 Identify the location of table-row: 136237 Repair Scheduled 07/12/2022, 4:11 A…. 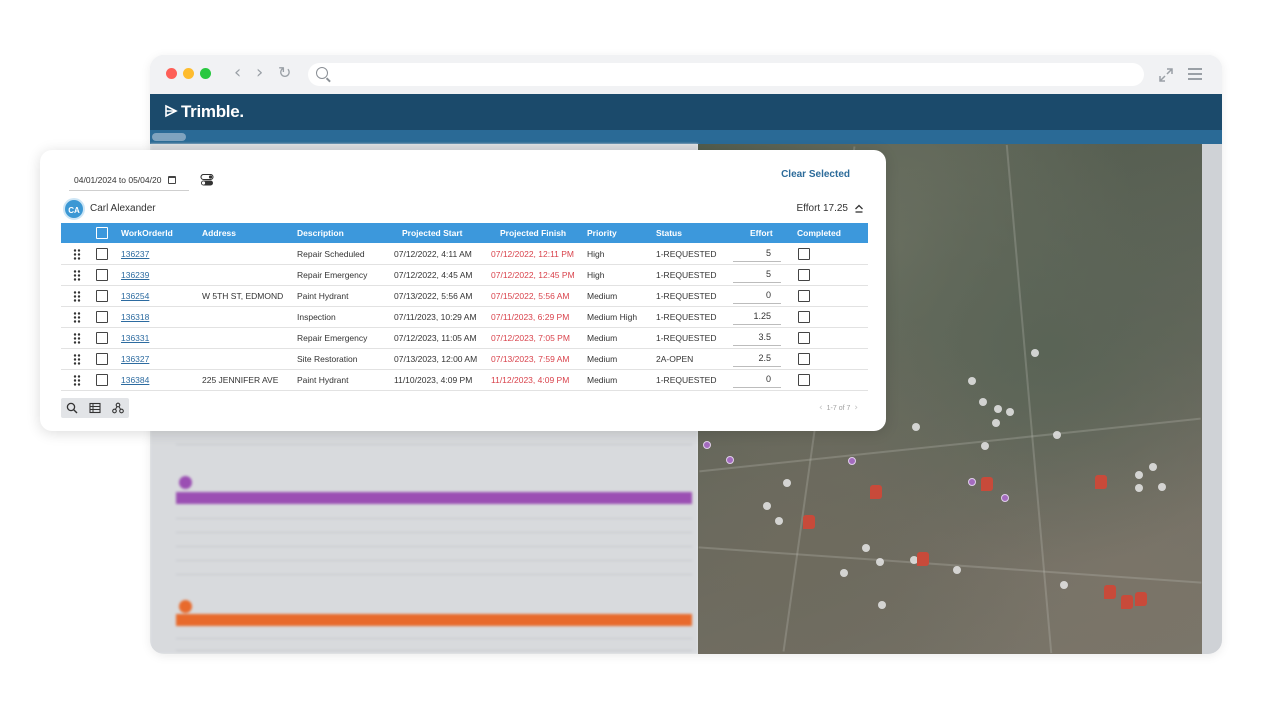
(464, 254).